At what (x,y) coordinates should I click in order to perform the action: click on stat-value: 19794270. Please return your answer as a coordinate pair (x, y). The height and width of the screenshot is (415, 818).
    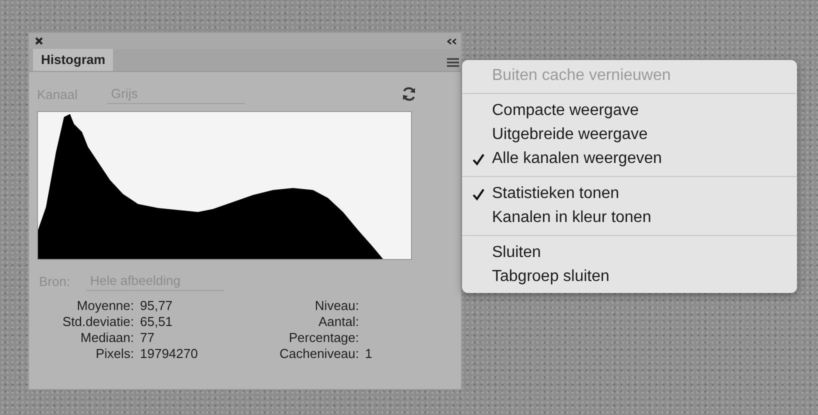
    Looking at the image, I should click on (169, 353).